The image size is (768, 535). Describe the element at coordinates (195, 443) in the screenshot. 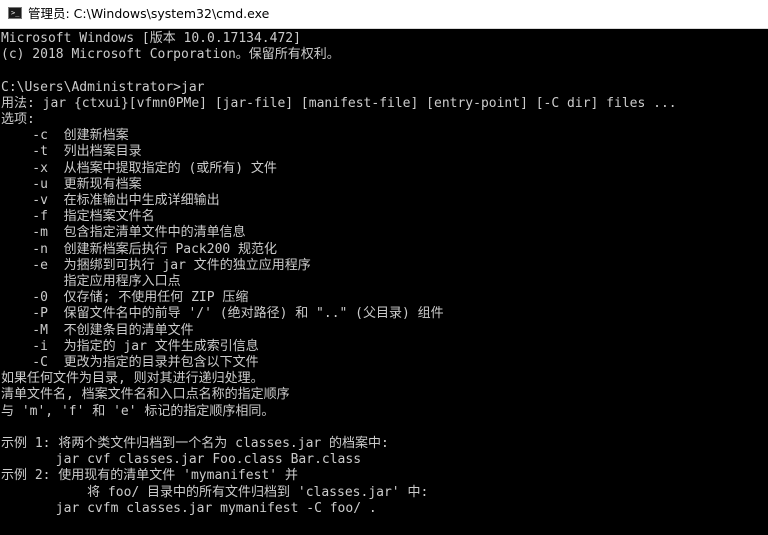

I see `console-line: 示例 1: 将两个类文件归档到一个名为 classes.jar 的档案中:` at that location.